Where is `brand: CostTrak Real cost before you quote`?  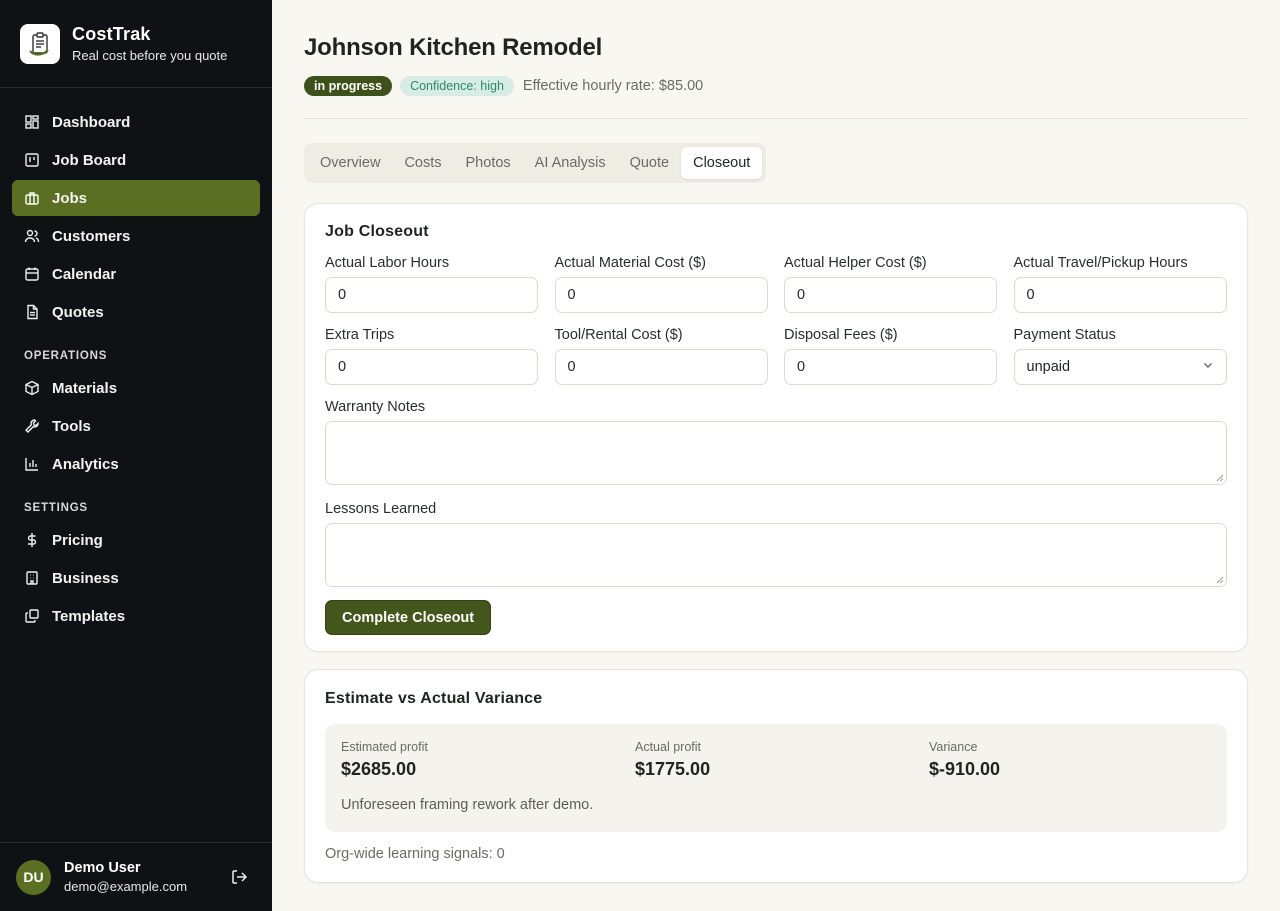
brand: CostTrak Real cost before you quote is located at coordinates (136, 44).